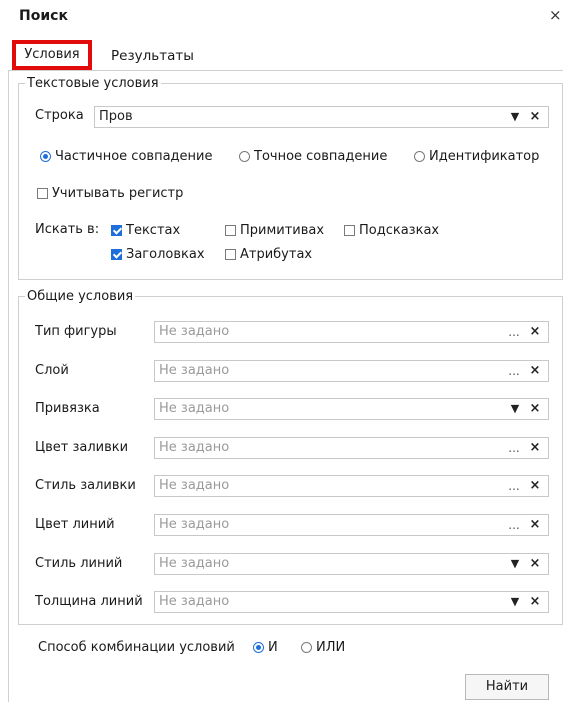 The width and height of the screenshot is (563, 702). I want to click on radio-exact-match: Точное совпадение, so click(313, 156).